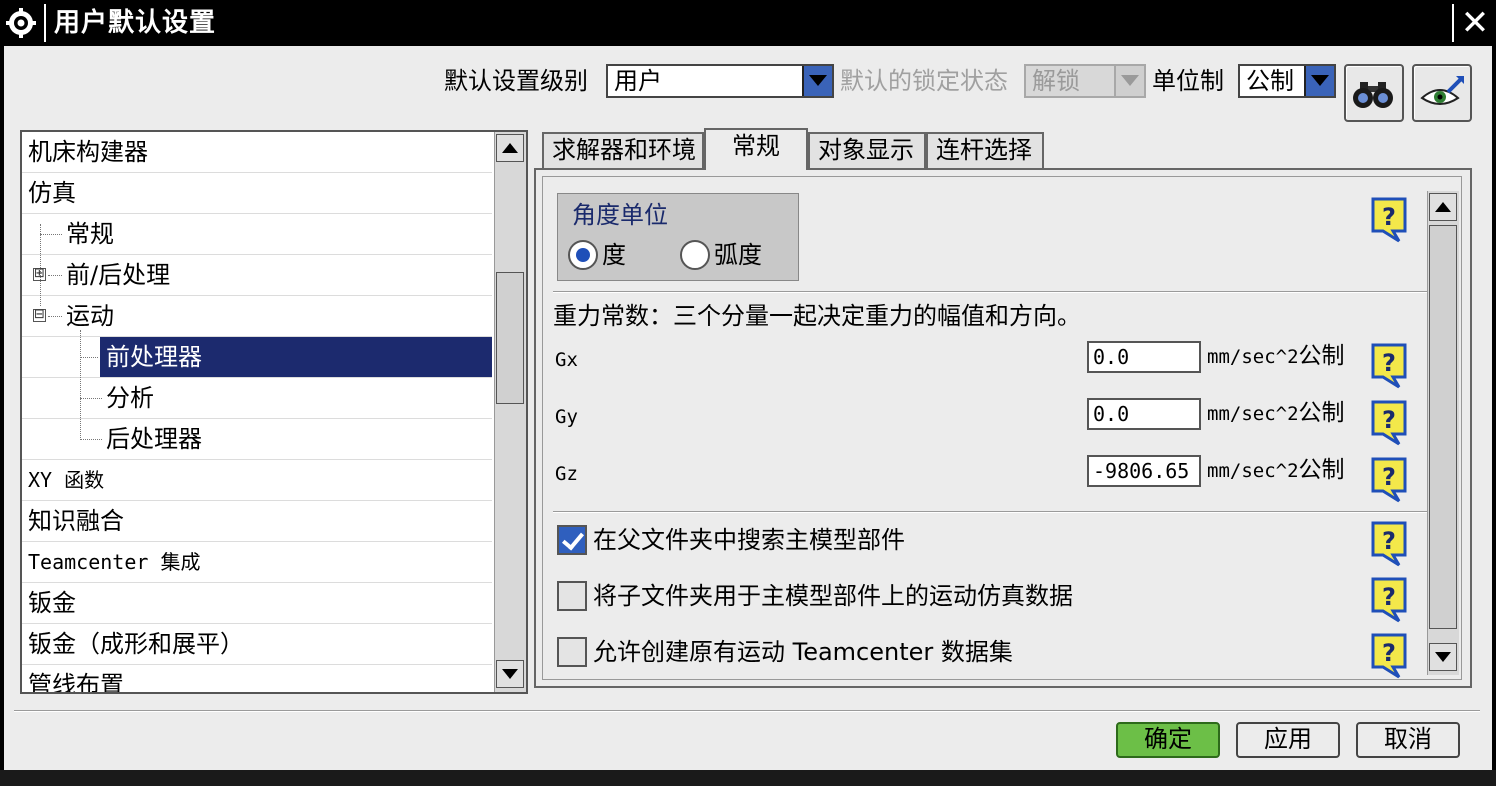 The image size is (1496, 786). What do you see at coordinates (572, 596) in the screenshot?
I see `use-subfolder-checkbox` at bounding box center [572, 596].